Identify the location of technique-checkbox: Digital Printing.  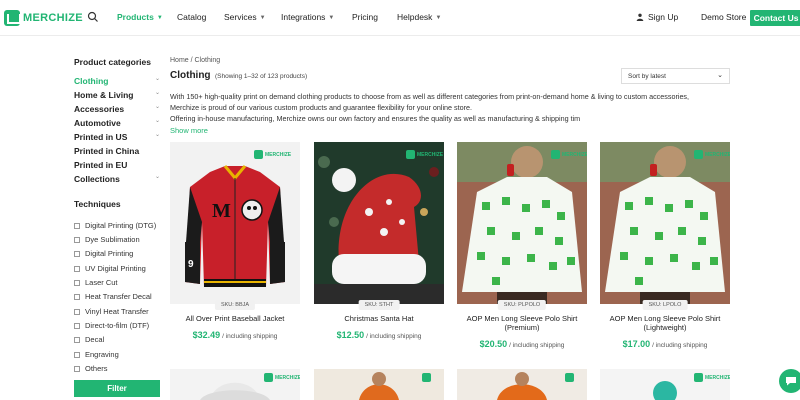
(103, 253).